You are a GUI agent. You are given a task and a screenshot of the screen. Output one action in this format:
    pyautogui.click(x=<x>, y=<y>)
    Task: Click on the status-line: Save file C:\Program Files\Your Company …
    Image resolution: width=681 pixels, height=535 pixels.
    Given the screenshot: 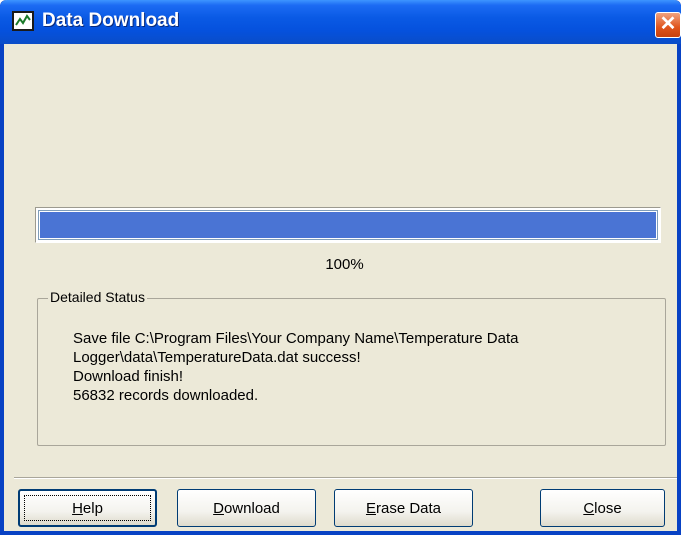 What is the action you would take?
    pyautogui.click(x=296, y=338)
    